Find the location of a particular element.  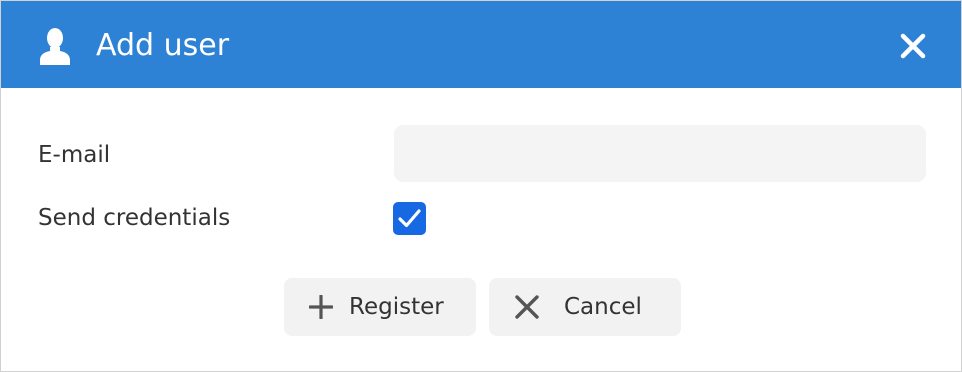

send-credentials-checkbox is located at coordinates (409, 218).